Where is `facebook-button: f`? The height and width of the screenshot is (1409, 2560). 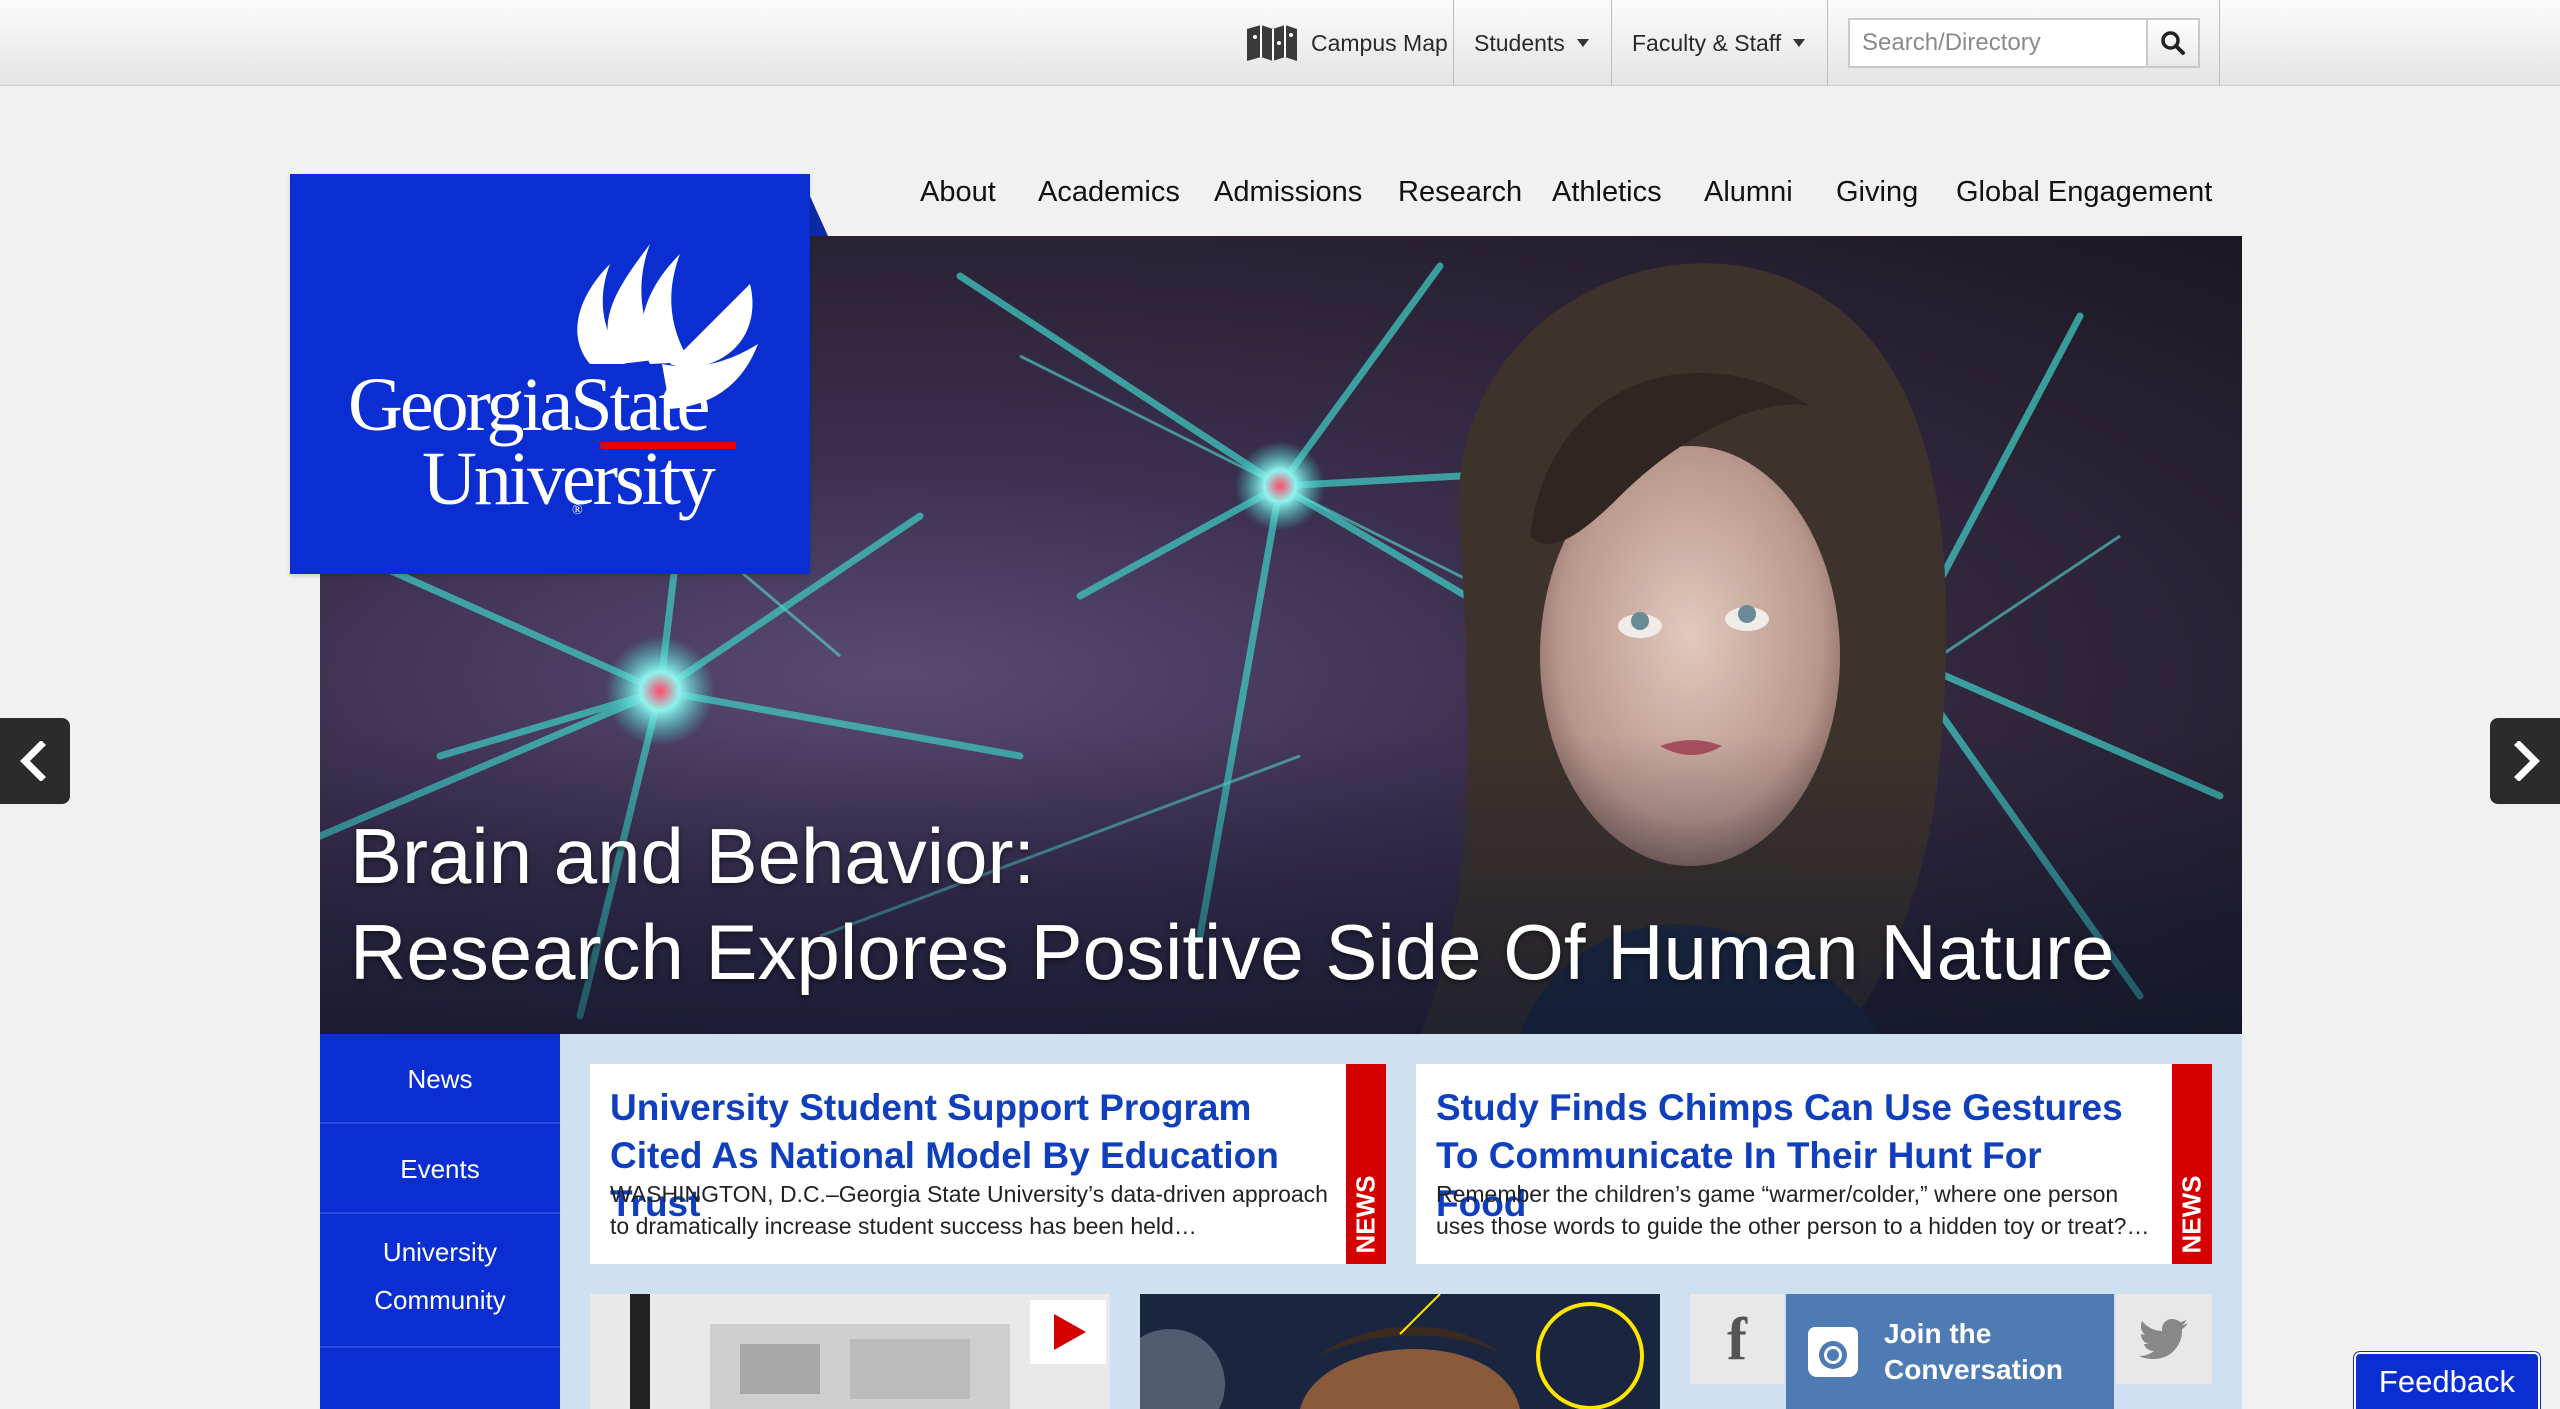 facebook-button: f is located at coordinates (1737, 1339).